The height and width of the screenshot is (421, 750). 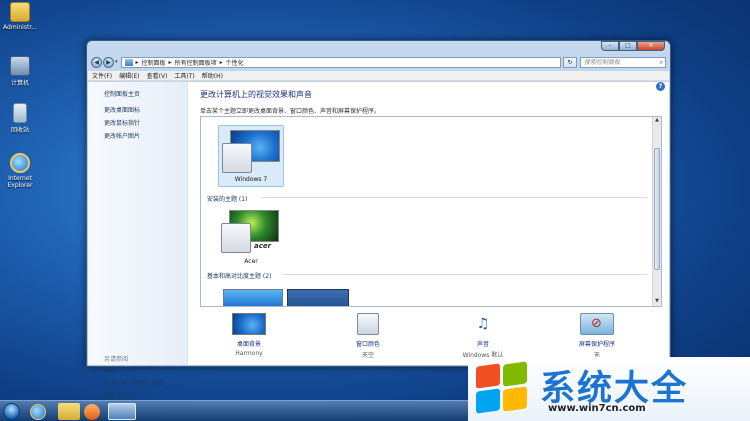 I want to click on search-placeholder: 搜索控制面板, so click(x=602, y=62).